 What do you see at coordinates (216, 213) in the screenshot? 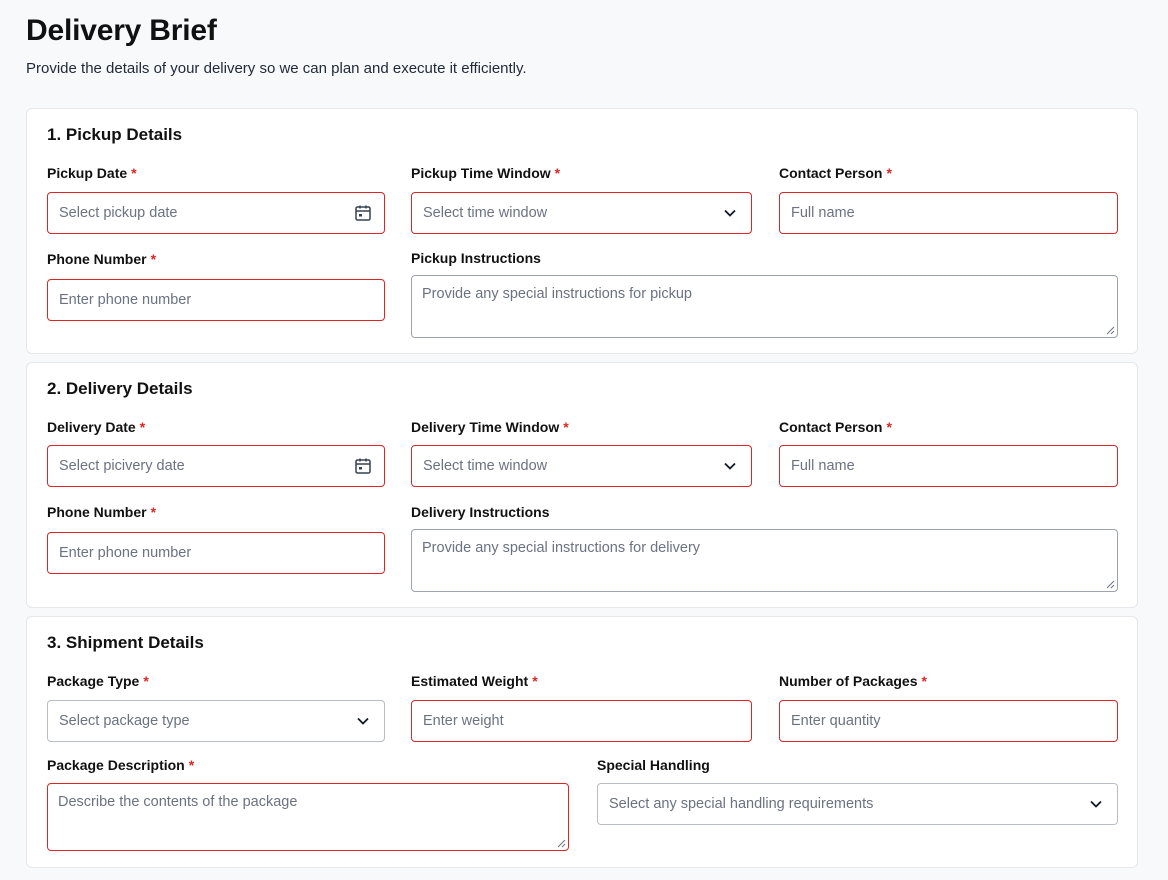
I see `pickup-date-input: Select pickup date` at bounding box center [216, 213].